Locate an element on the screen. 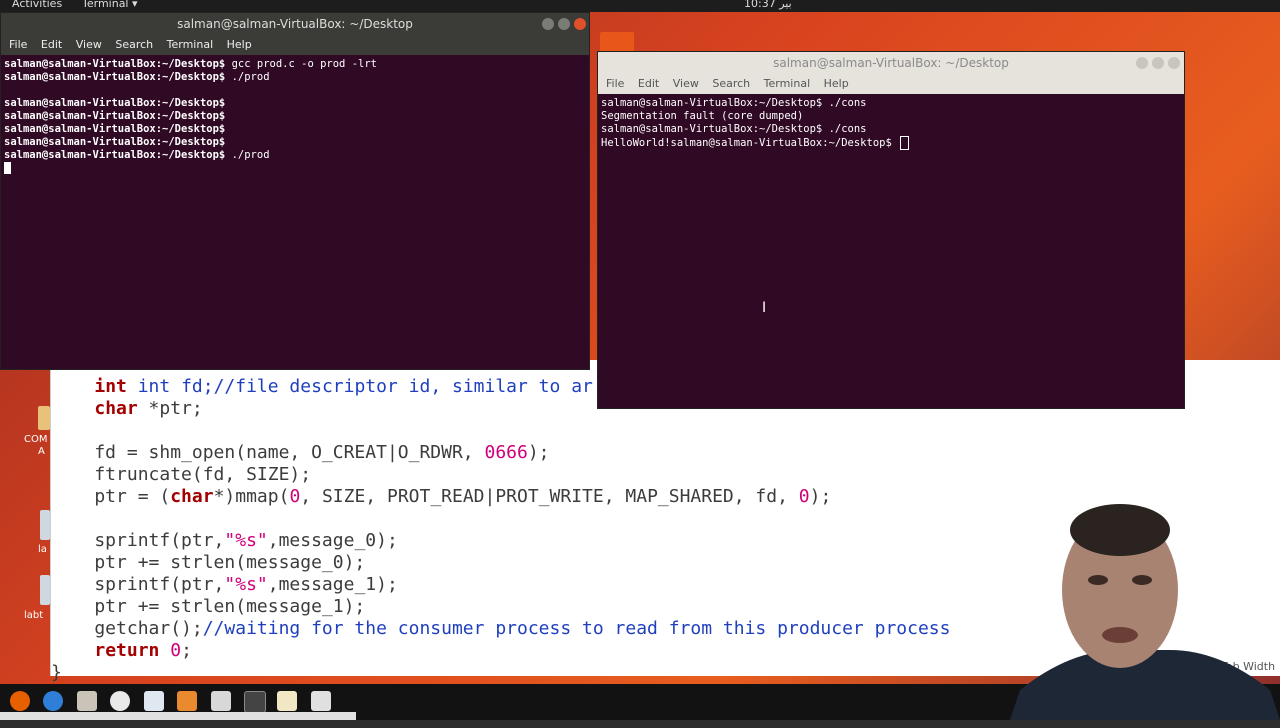  mouse-ibeam-cursor: I is located at coordinates (764, 308).